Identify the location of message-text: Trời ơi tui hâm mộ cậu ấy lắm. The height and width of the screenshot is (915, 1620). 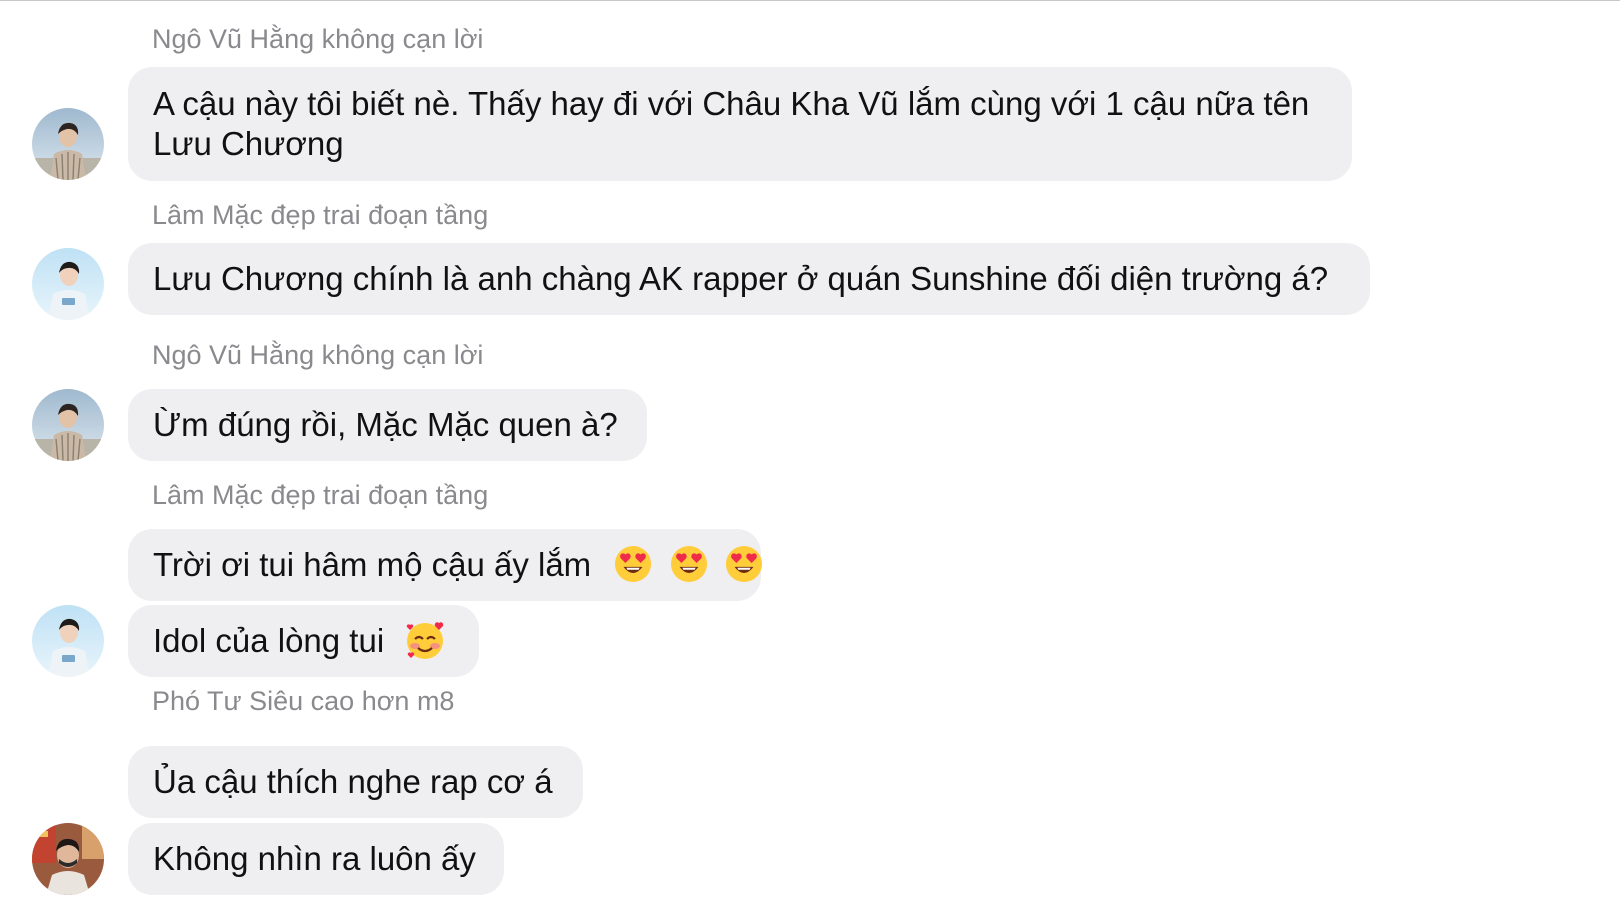
(372, 564).